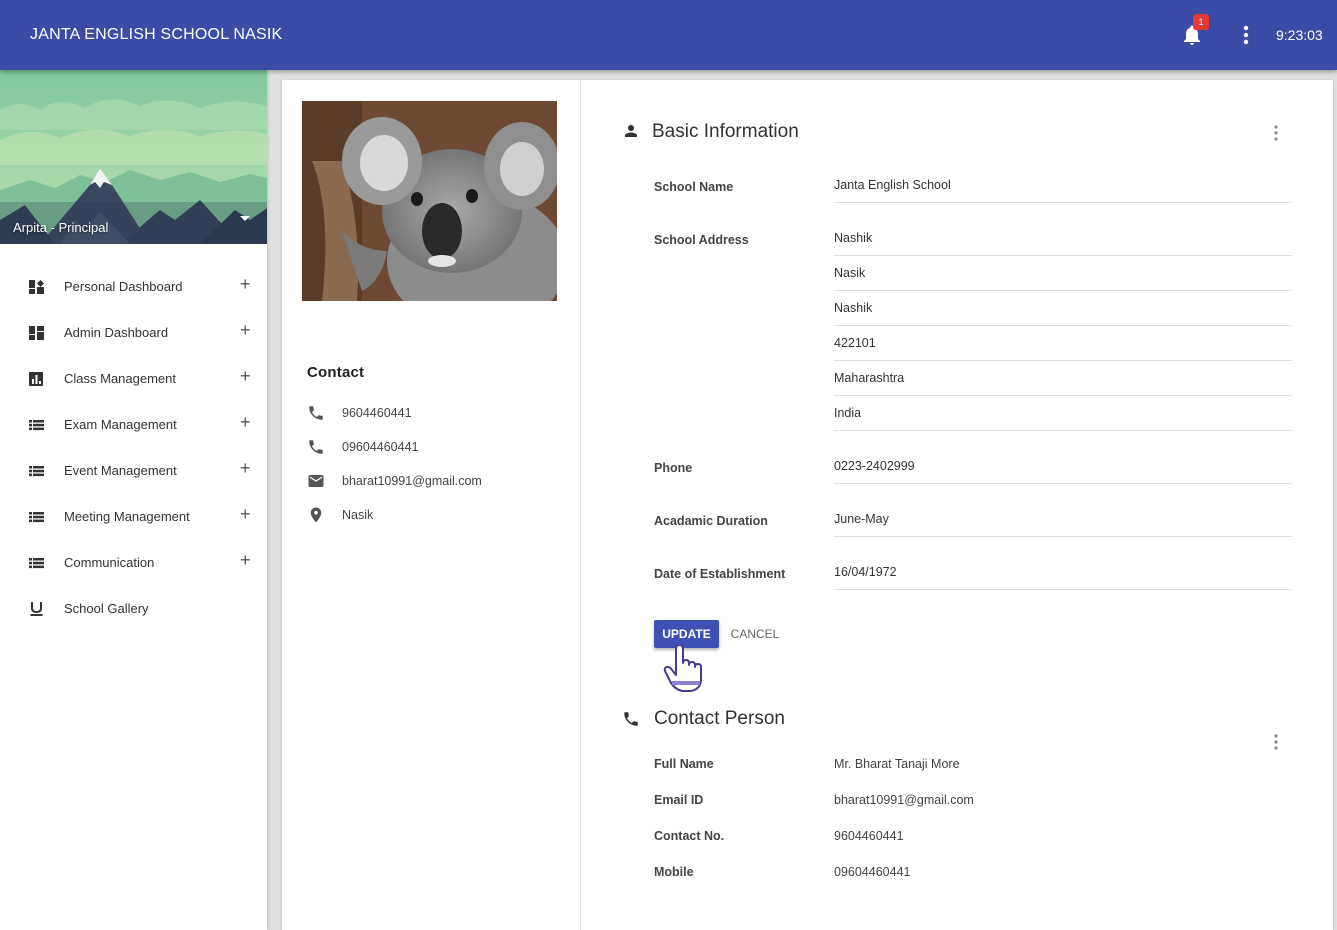 This screenshot has width=1337, height=930. I want to click on contact-phone-alt: 09604460441, so click(380, 447).